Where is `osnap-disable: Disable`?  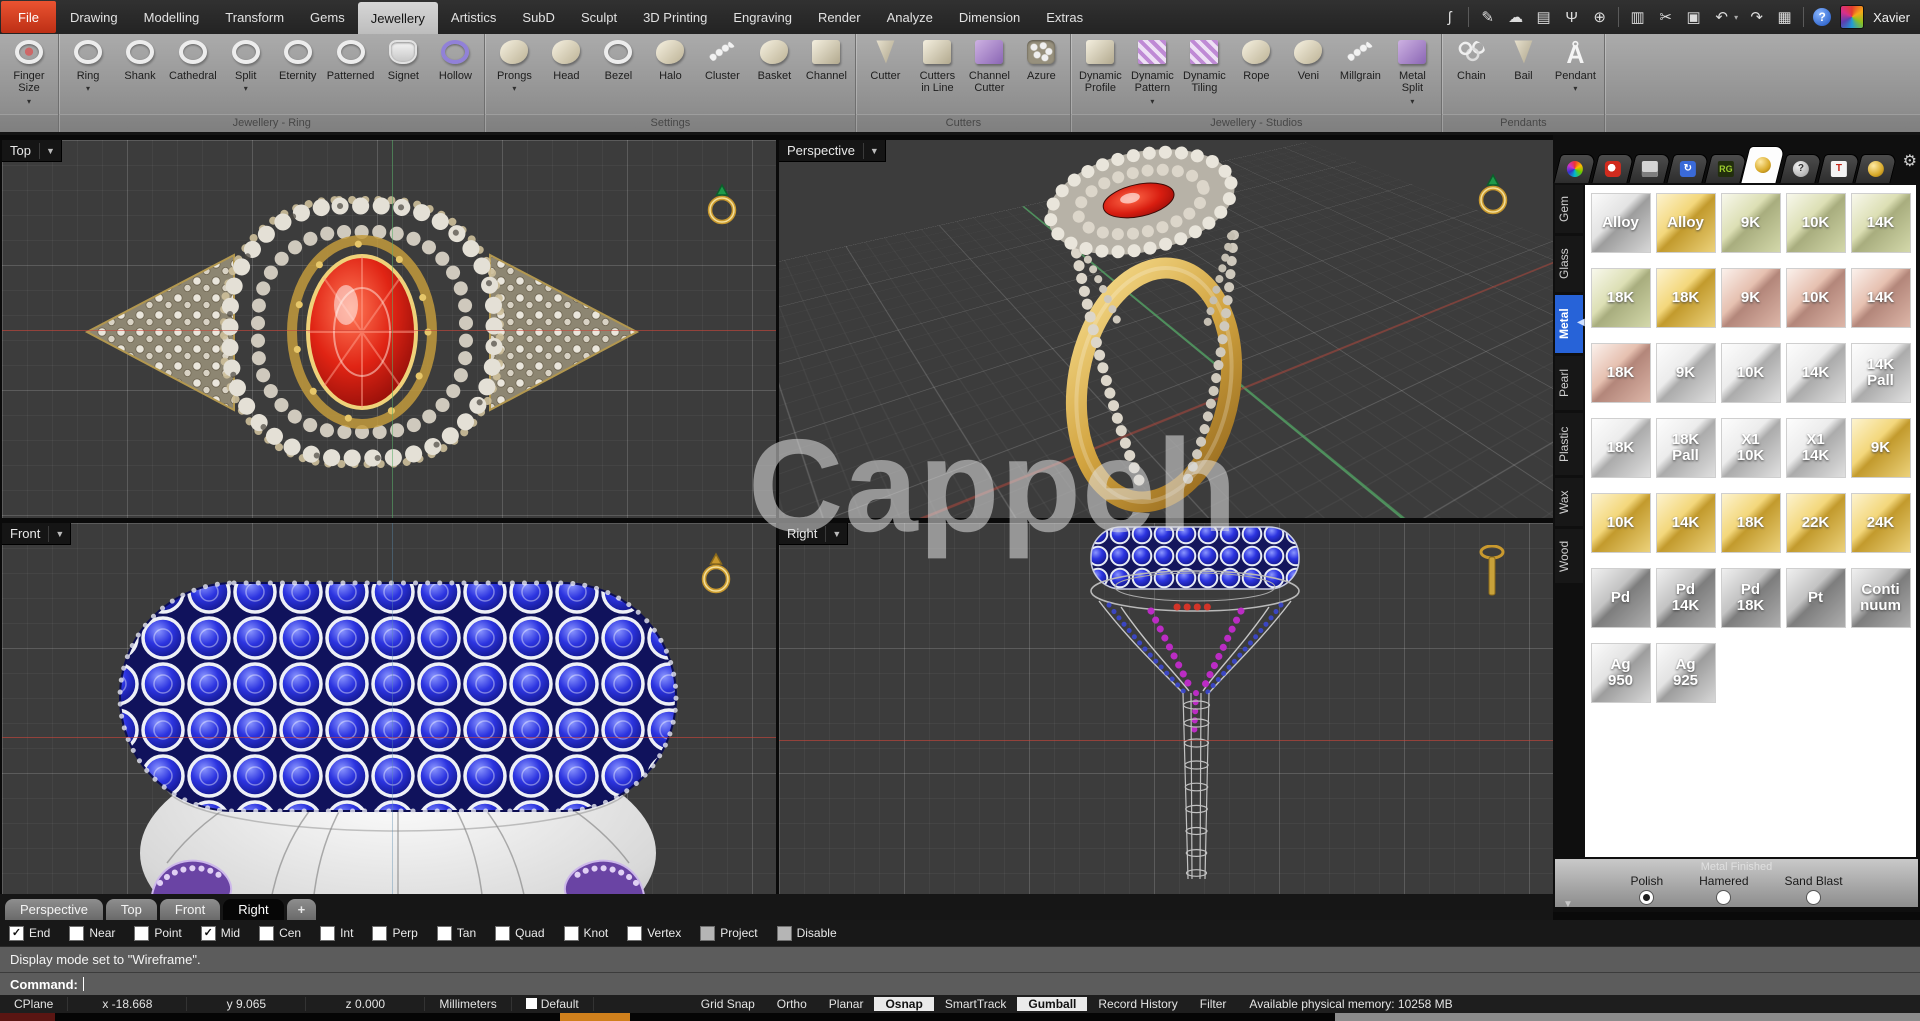 osnap-disable: Disable is located at coordinates (806, 933).